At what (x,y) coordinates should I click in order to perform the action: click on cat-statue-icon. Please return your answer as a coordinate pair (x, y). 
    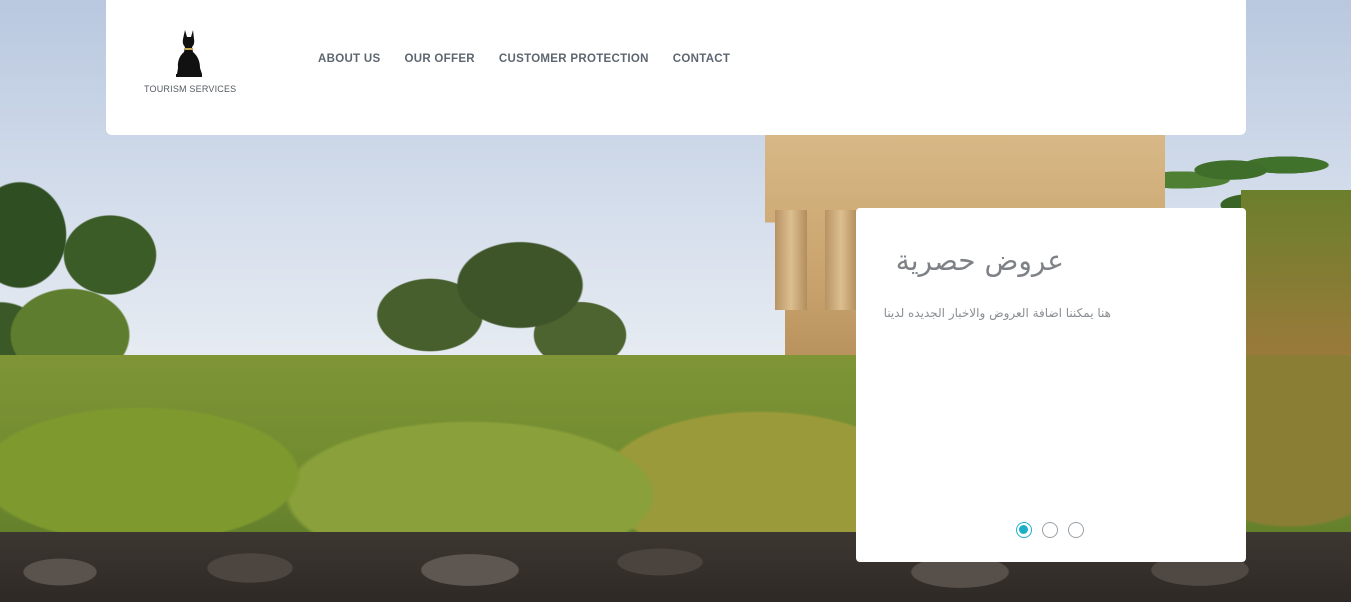
    Looking at the image, I should click on (189, 53).